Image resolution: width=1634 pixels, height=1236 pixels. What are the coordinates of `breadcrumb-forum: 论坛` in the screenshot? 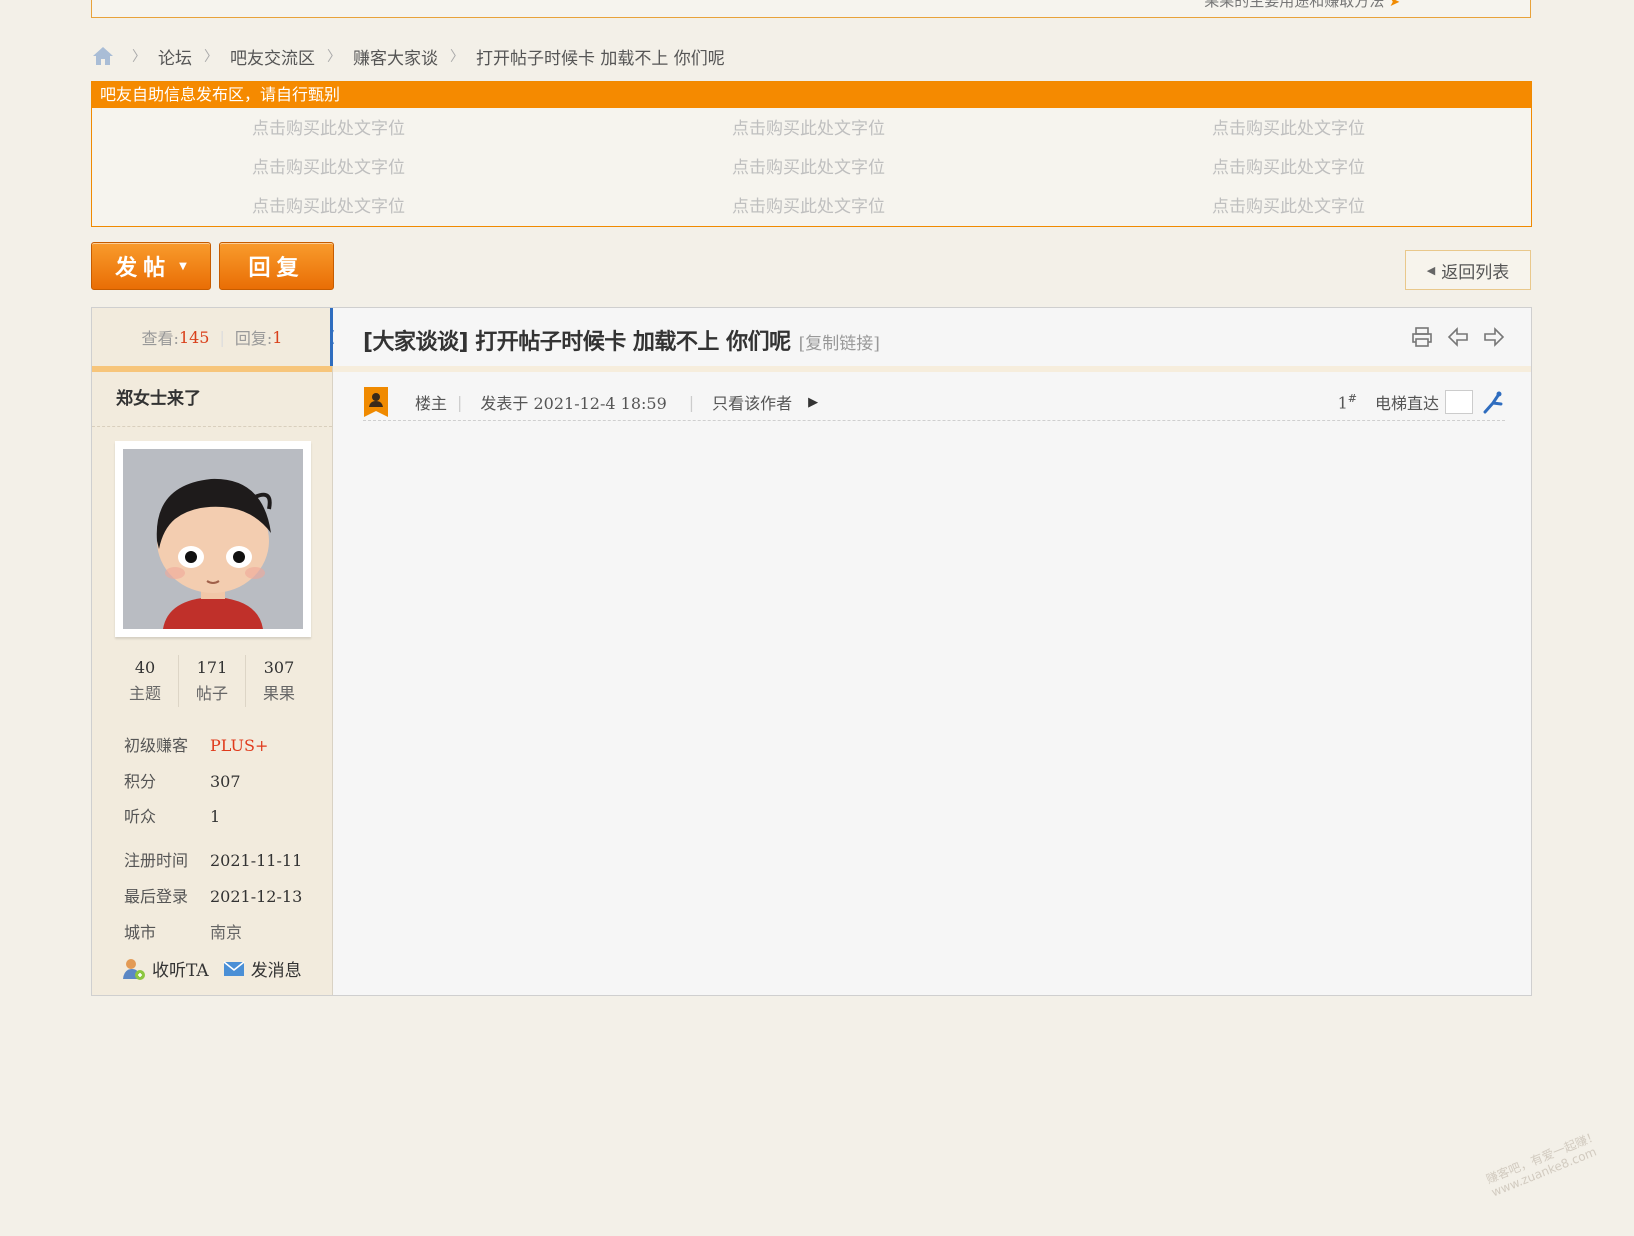 It's located at (175, 56).